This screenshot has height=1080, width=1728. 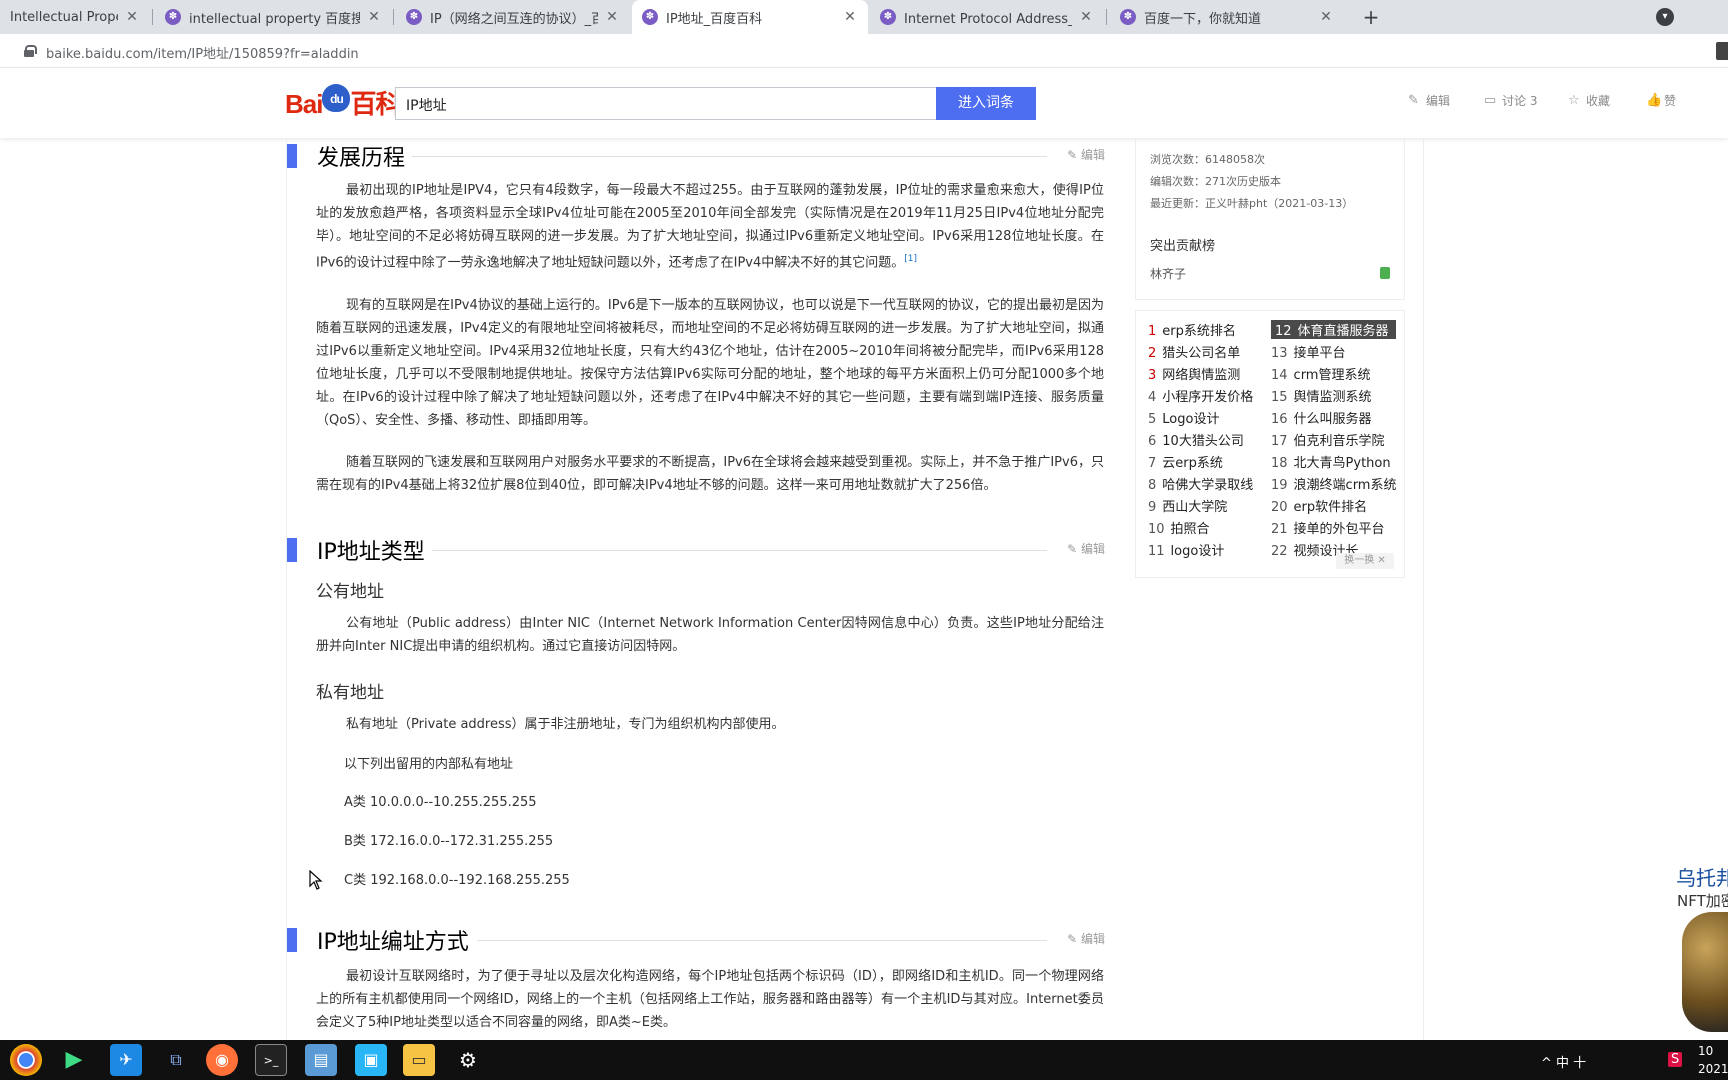 I want to click on chat-icon: ▭, so click(x=1490, y=100).